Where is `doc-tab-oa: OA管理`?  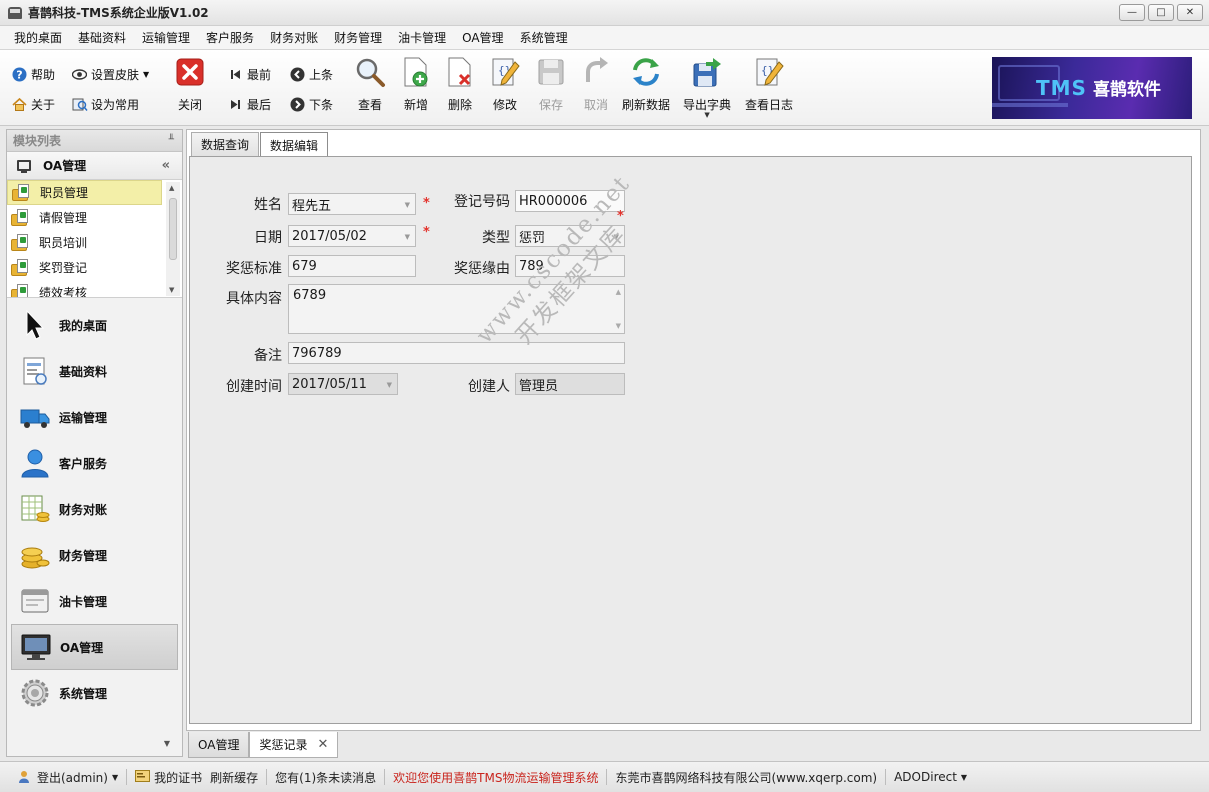 doc-tab-oa: OA管理 is located at coordinates (219, 745).